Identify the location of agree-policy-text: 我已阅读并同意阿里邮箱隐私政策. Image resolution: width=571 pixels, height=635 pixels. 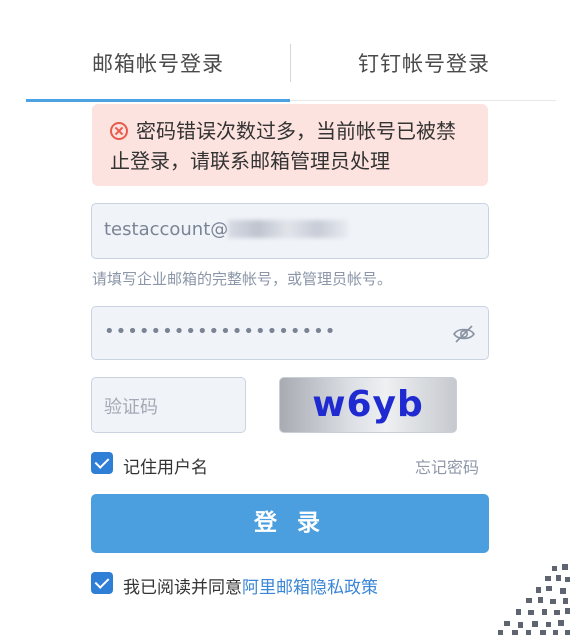
(250, 585).